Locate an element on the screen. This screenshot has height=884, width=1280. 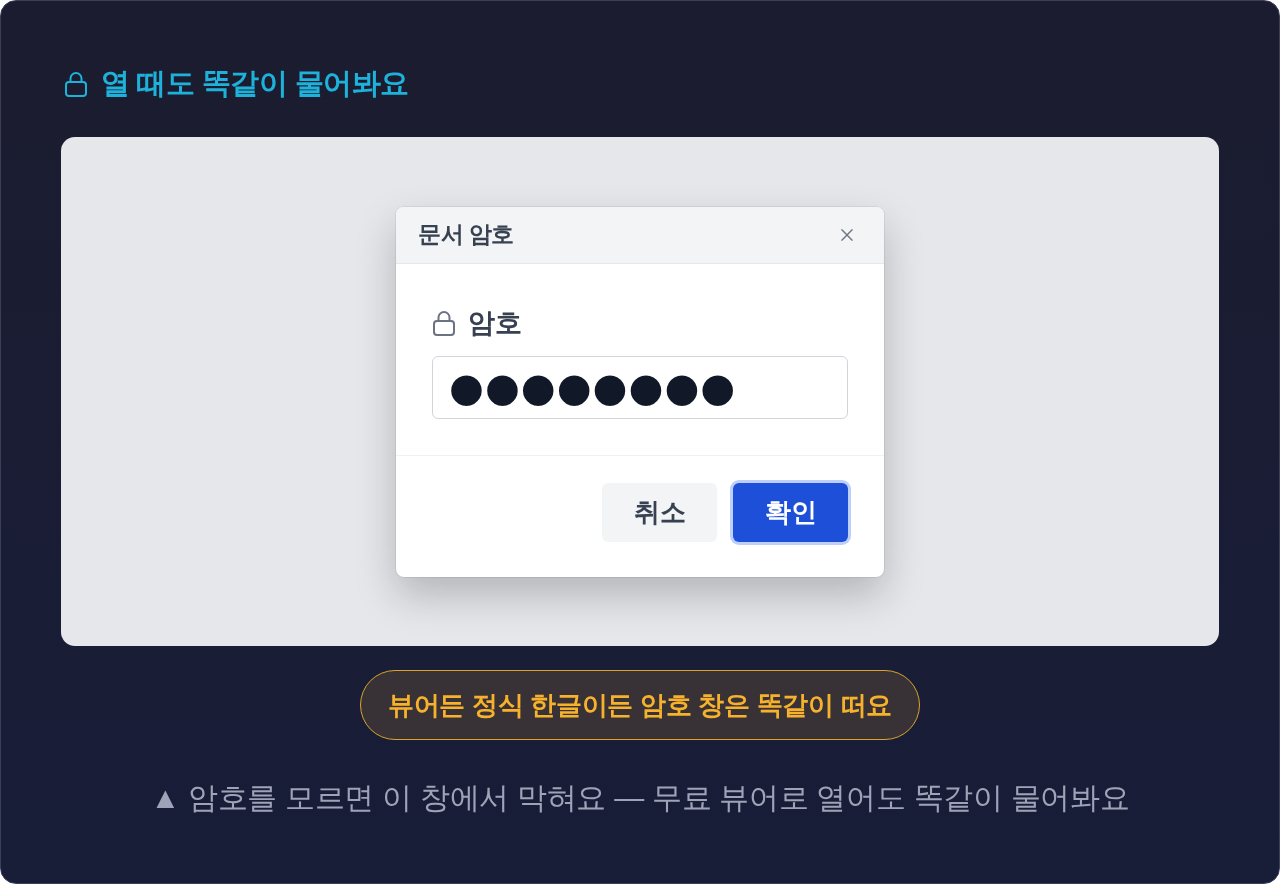
close-icon is located at coordinates (847, 234).